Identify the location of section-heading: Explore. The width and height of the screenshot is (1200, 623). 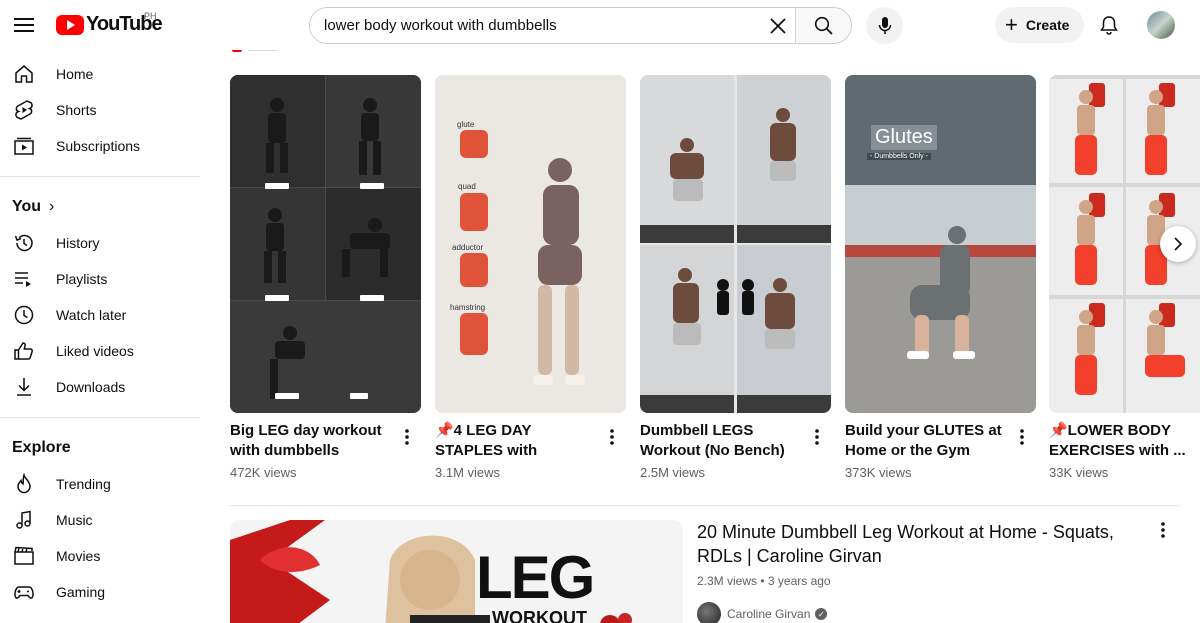
(41, 447).